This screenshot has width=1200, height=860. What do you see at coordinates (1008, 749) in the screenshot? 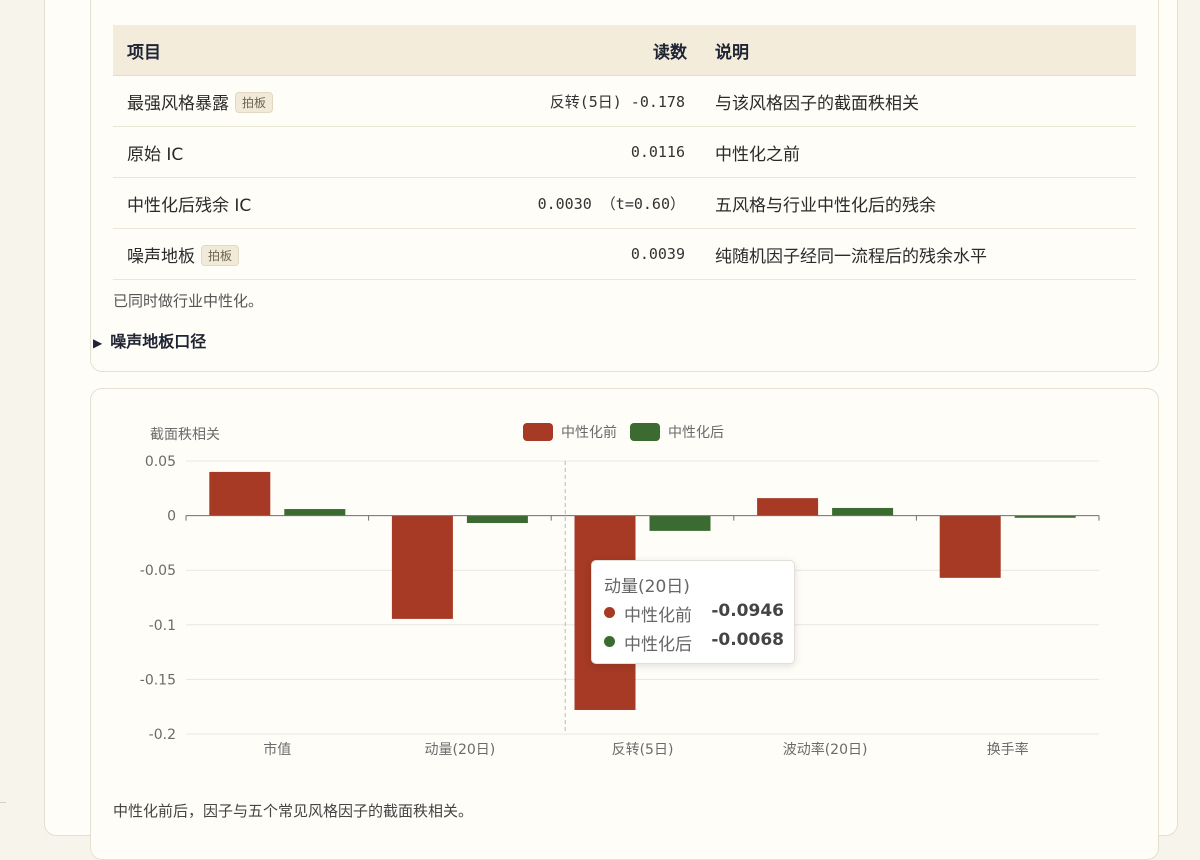
I see `x-tick-label: 换手率` at bounding box center [1008, 749].